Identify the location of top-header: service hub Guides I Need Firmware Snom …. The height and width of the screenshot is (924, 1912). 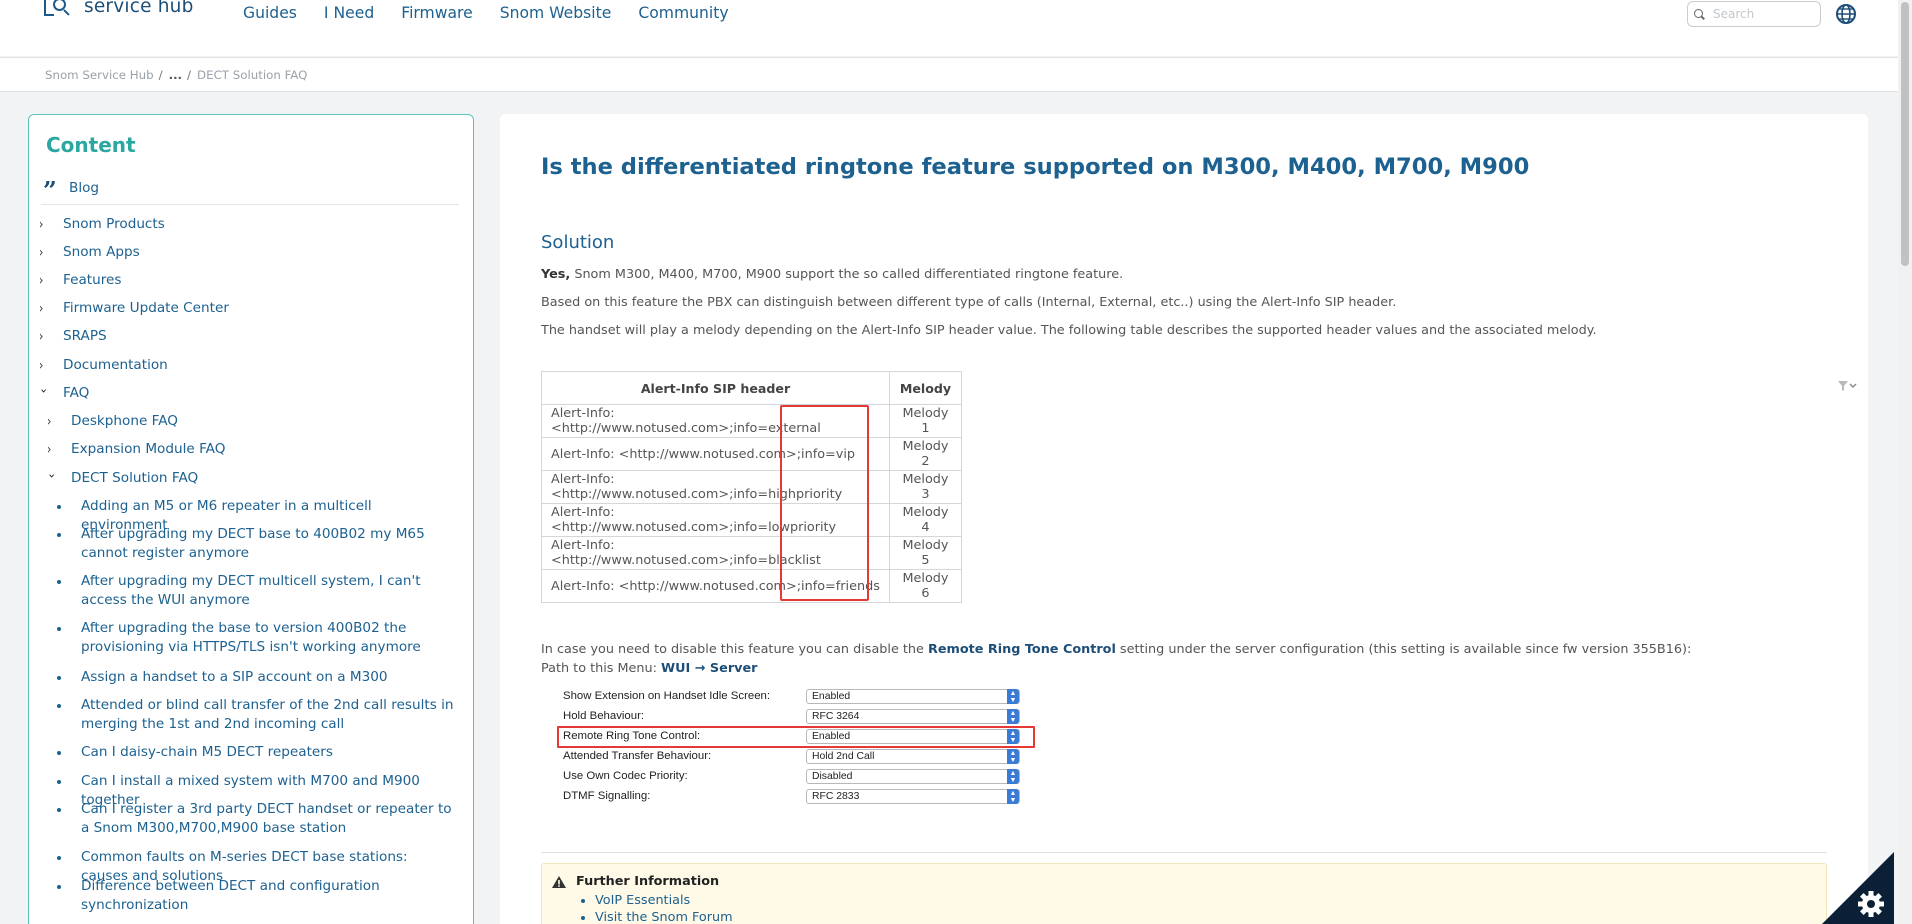
(949, 28).